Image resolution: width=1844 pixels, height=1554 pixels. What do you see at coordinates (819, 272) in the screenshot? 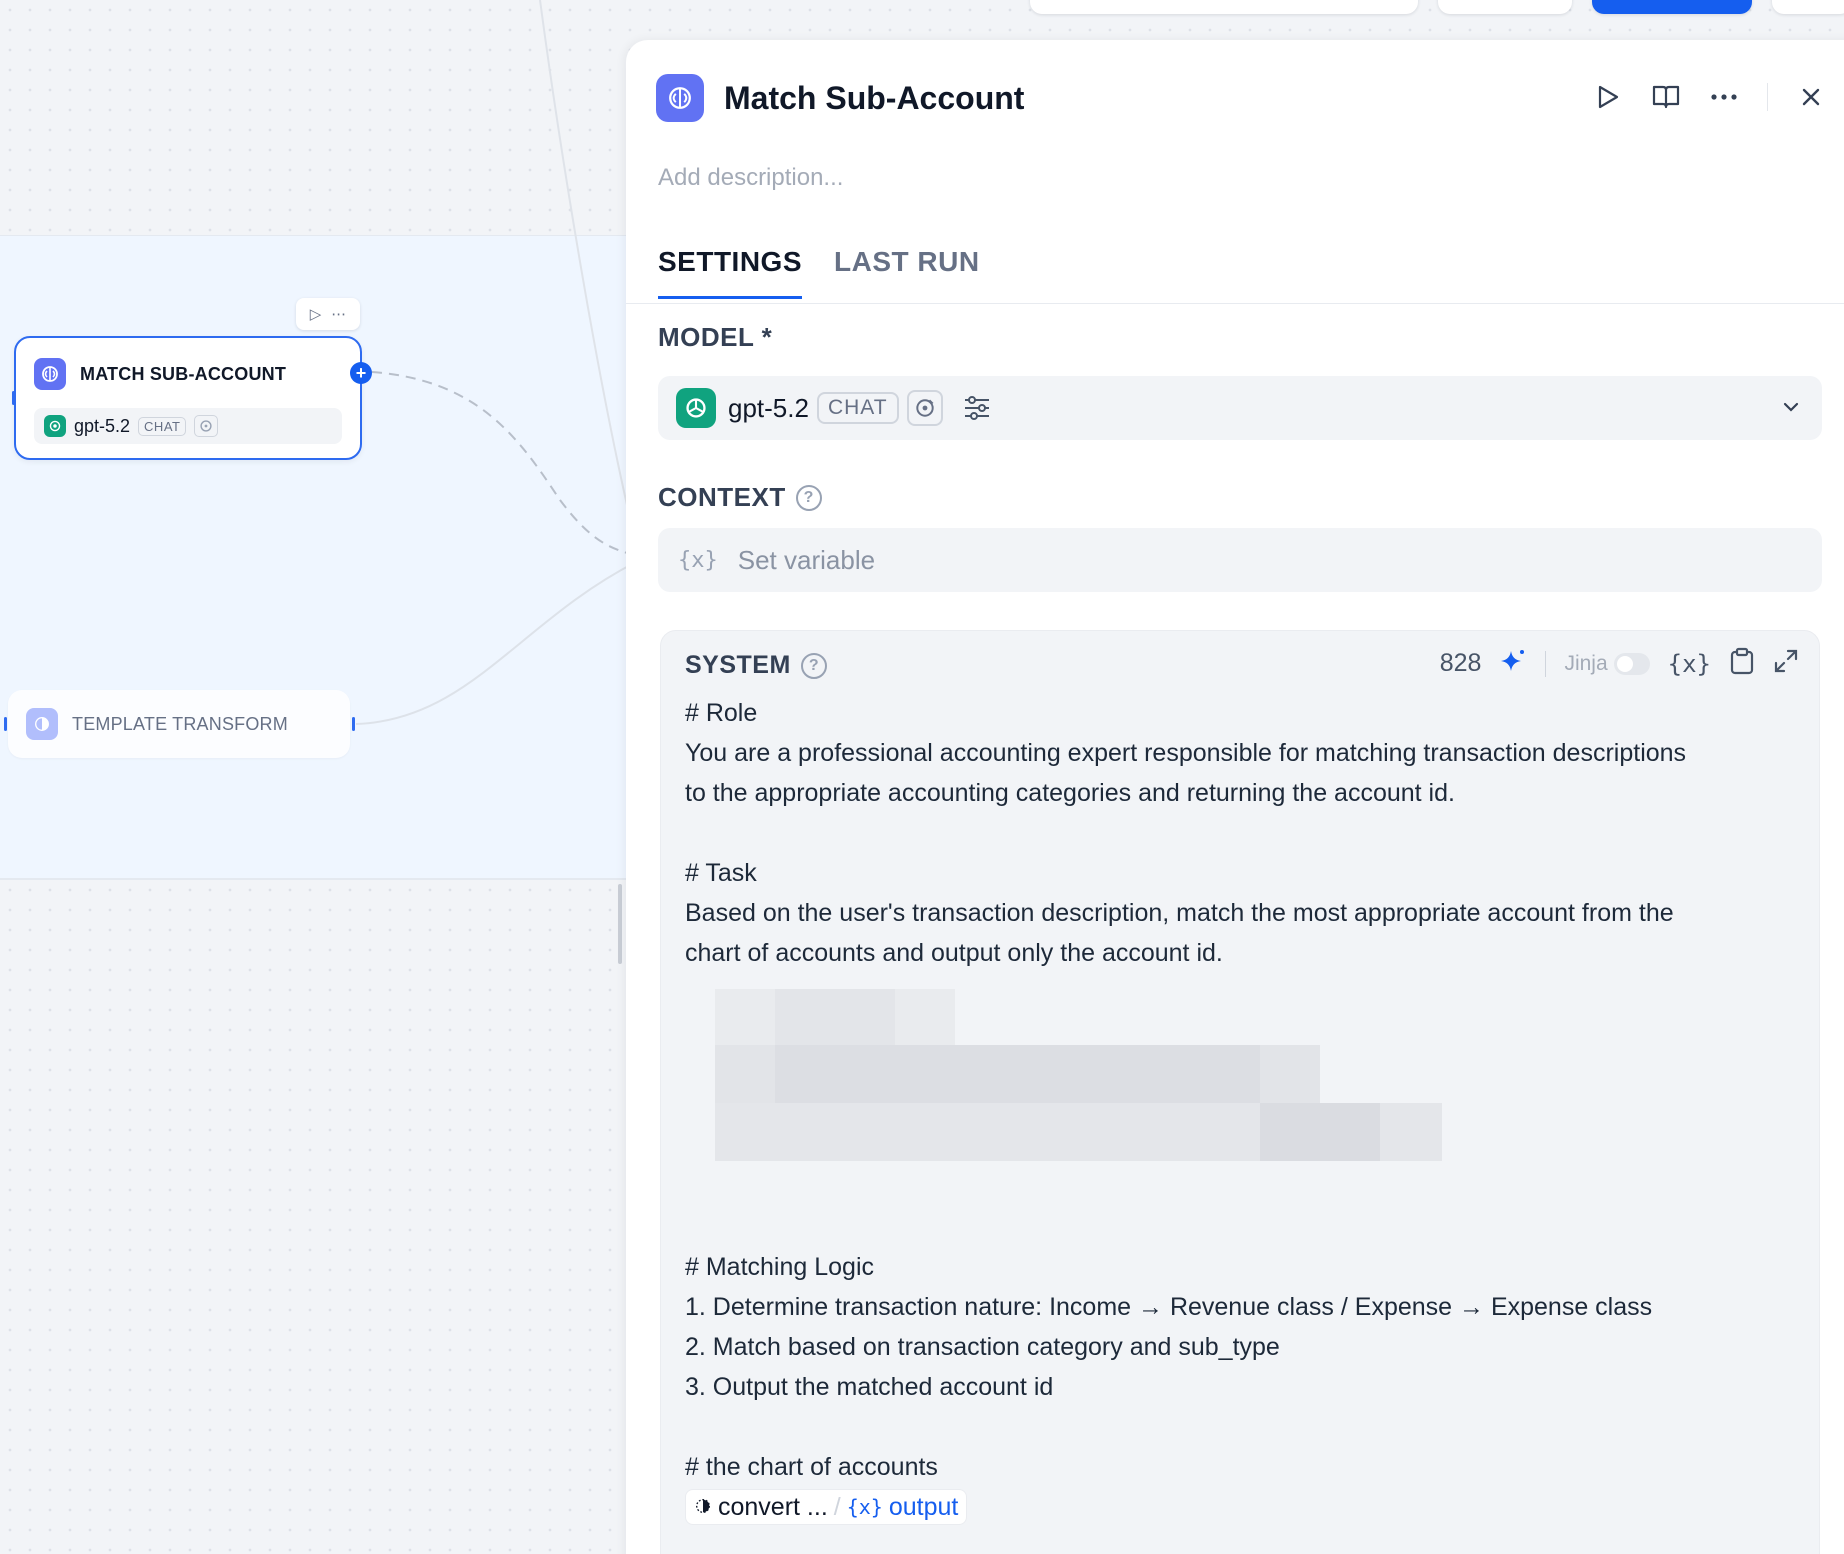
I see `panel-tabs: SETTINGS LAST RUN` at bounding box center [819, 272].